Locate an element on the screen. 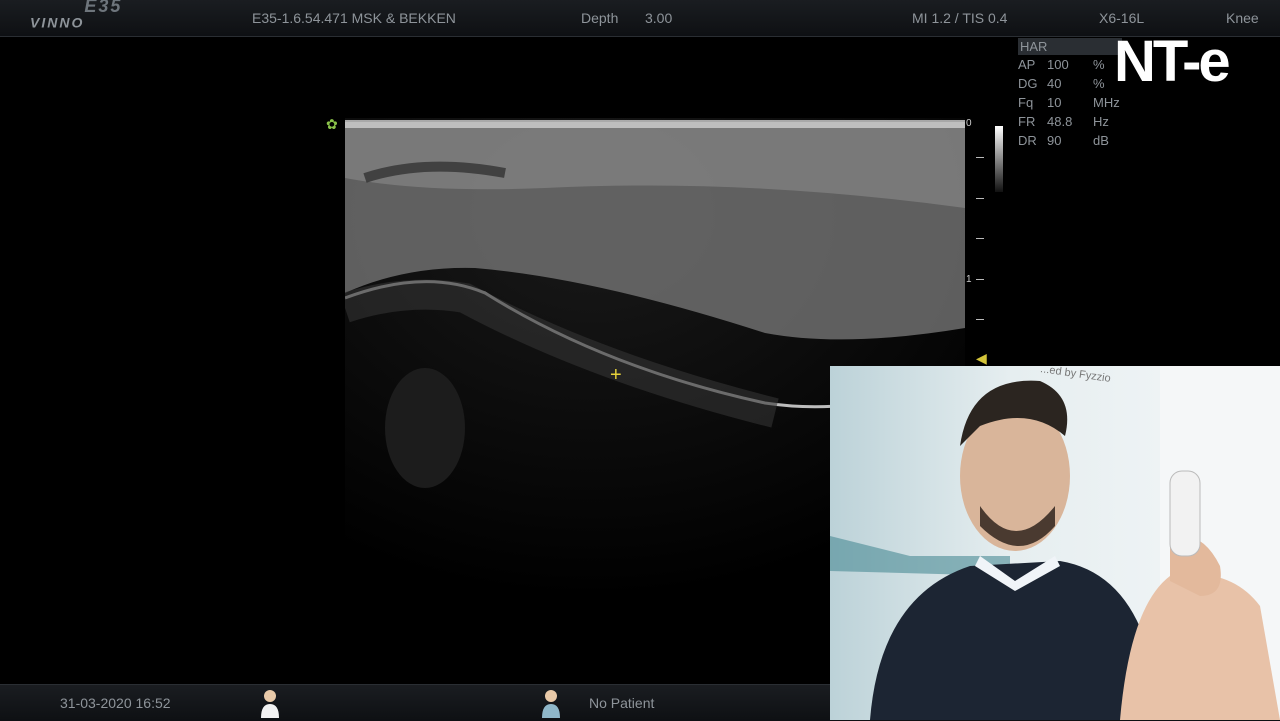 The image size is (1280, 721). depth-scale-one: 1 is located at coordinates (969, 279).